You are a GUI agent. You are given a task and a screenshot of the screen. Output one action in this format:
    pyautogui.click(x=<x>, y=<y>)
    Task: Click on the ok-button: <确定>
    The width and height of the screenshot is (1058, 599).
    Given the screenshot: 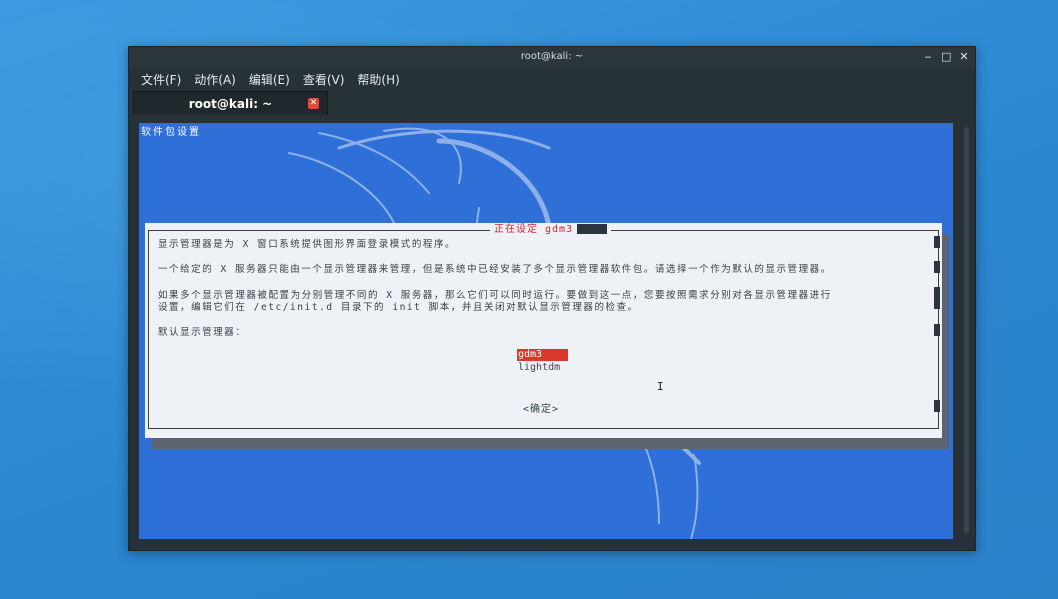 What is the action you would take?
    pyautogui.click(x=541, y=407)
    